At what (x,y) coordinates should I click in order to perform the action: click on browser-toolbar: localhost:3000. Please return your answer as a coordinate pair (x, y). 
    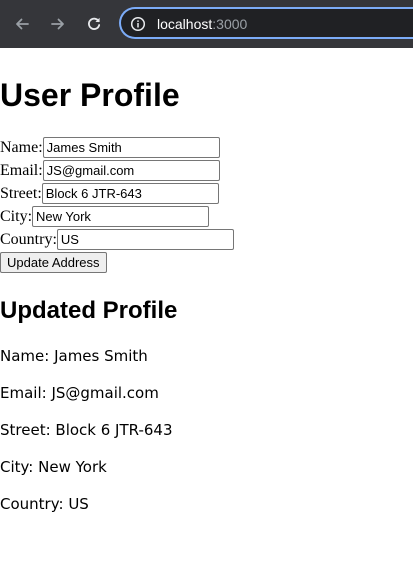
    Looking at the image, I should click on (206, 24).